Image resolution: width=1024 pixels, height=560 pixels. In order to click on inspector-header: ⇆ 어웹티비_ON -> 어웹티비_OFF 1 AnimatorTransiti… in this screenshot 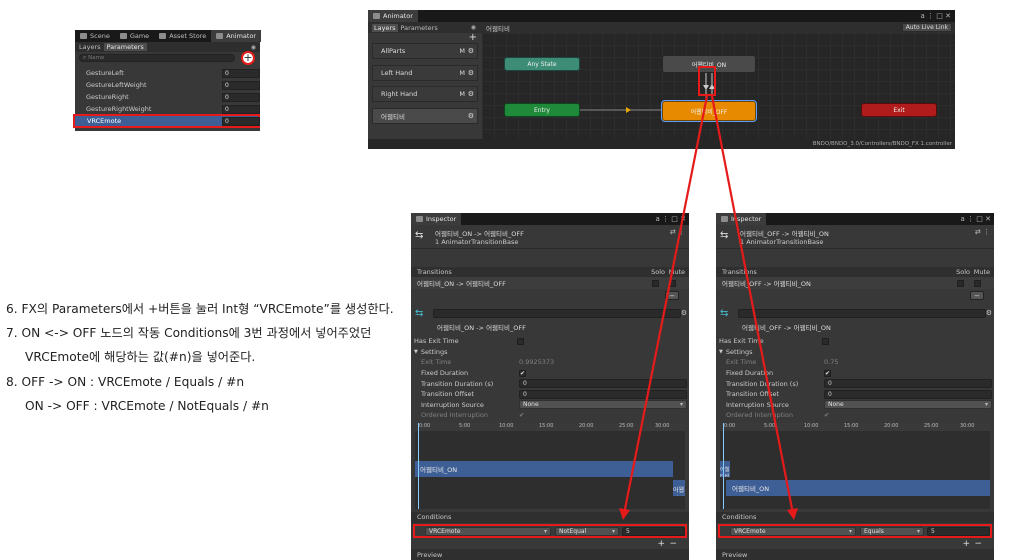, I will do `click(550, 237)`.